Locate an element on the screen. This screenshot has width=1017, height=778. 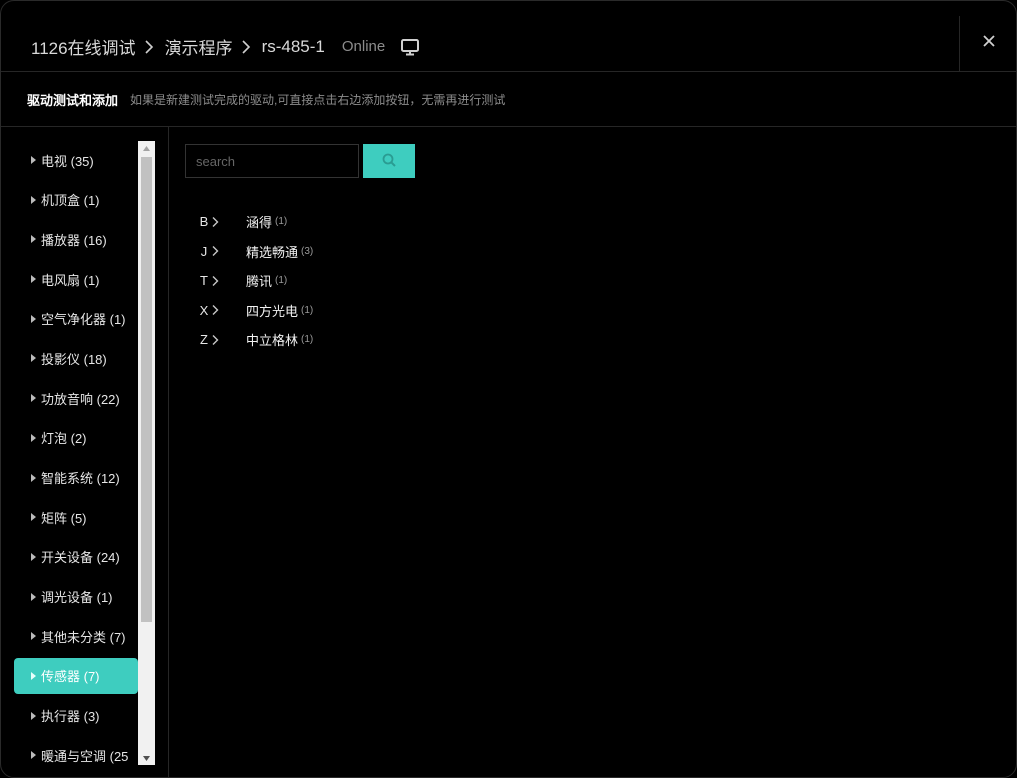
breadcrumb-item-program: 演示程序 is located at coordinates (199, 46).